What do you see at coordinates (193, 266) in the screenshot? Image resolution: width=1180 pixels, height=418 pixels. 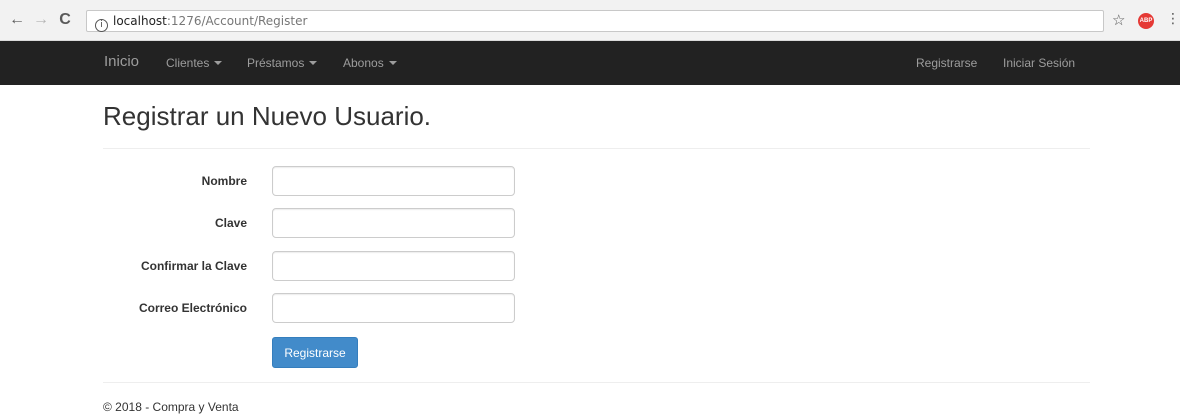 I see `confirmar-clave-label: Confirmar la Clave` at bounding box center [193, 266].